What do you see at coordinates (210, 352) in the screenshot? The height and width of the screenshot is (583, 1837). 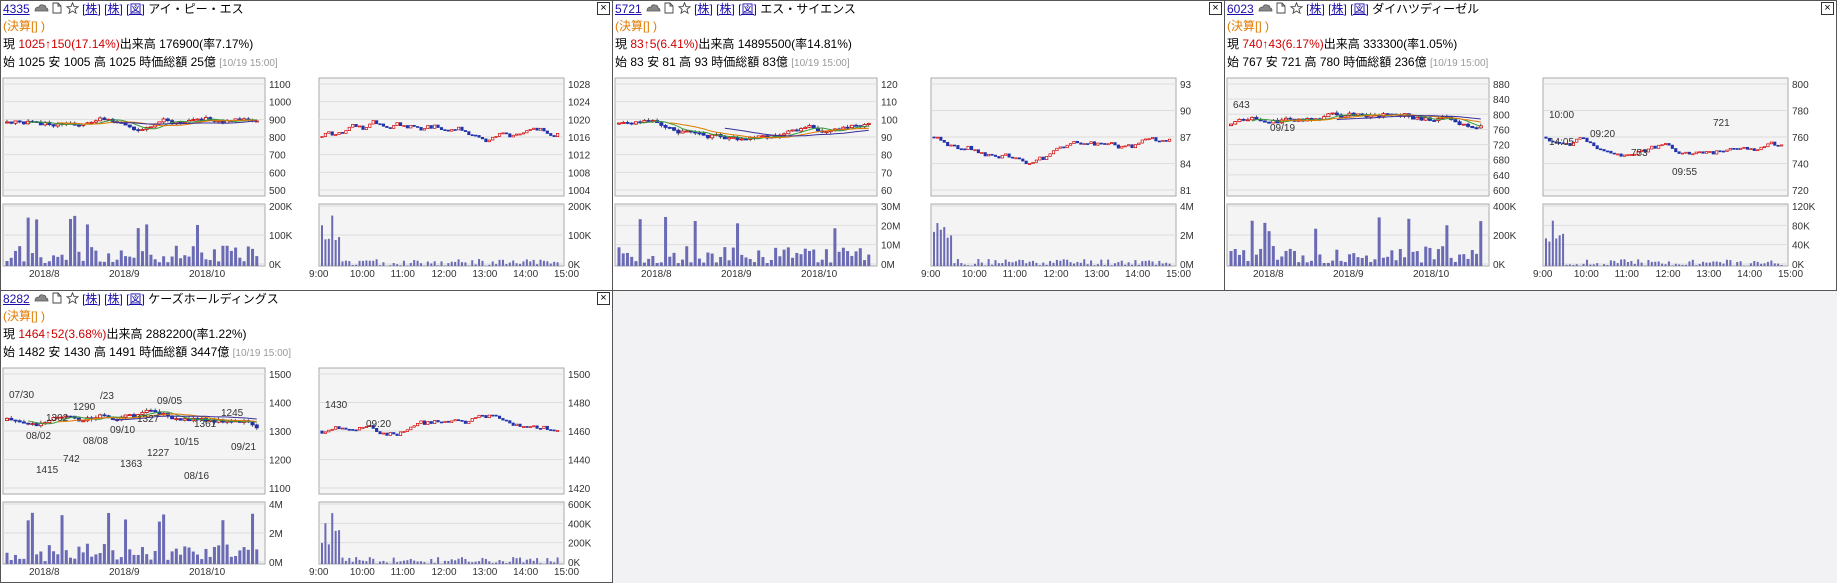 I see `mcap-value: 3447億` at bounding box center [210, 352].